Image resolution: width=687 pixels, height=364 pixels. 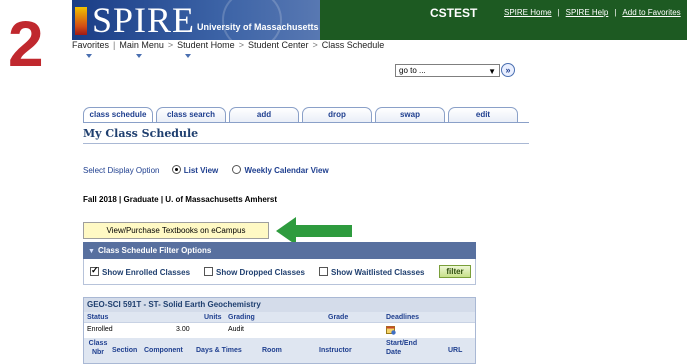 What do you see at coordinates (260, 272) in the screenshot?
I see `show-dropped-label: Show Dropped Classes` at bounding box center [260, 272].